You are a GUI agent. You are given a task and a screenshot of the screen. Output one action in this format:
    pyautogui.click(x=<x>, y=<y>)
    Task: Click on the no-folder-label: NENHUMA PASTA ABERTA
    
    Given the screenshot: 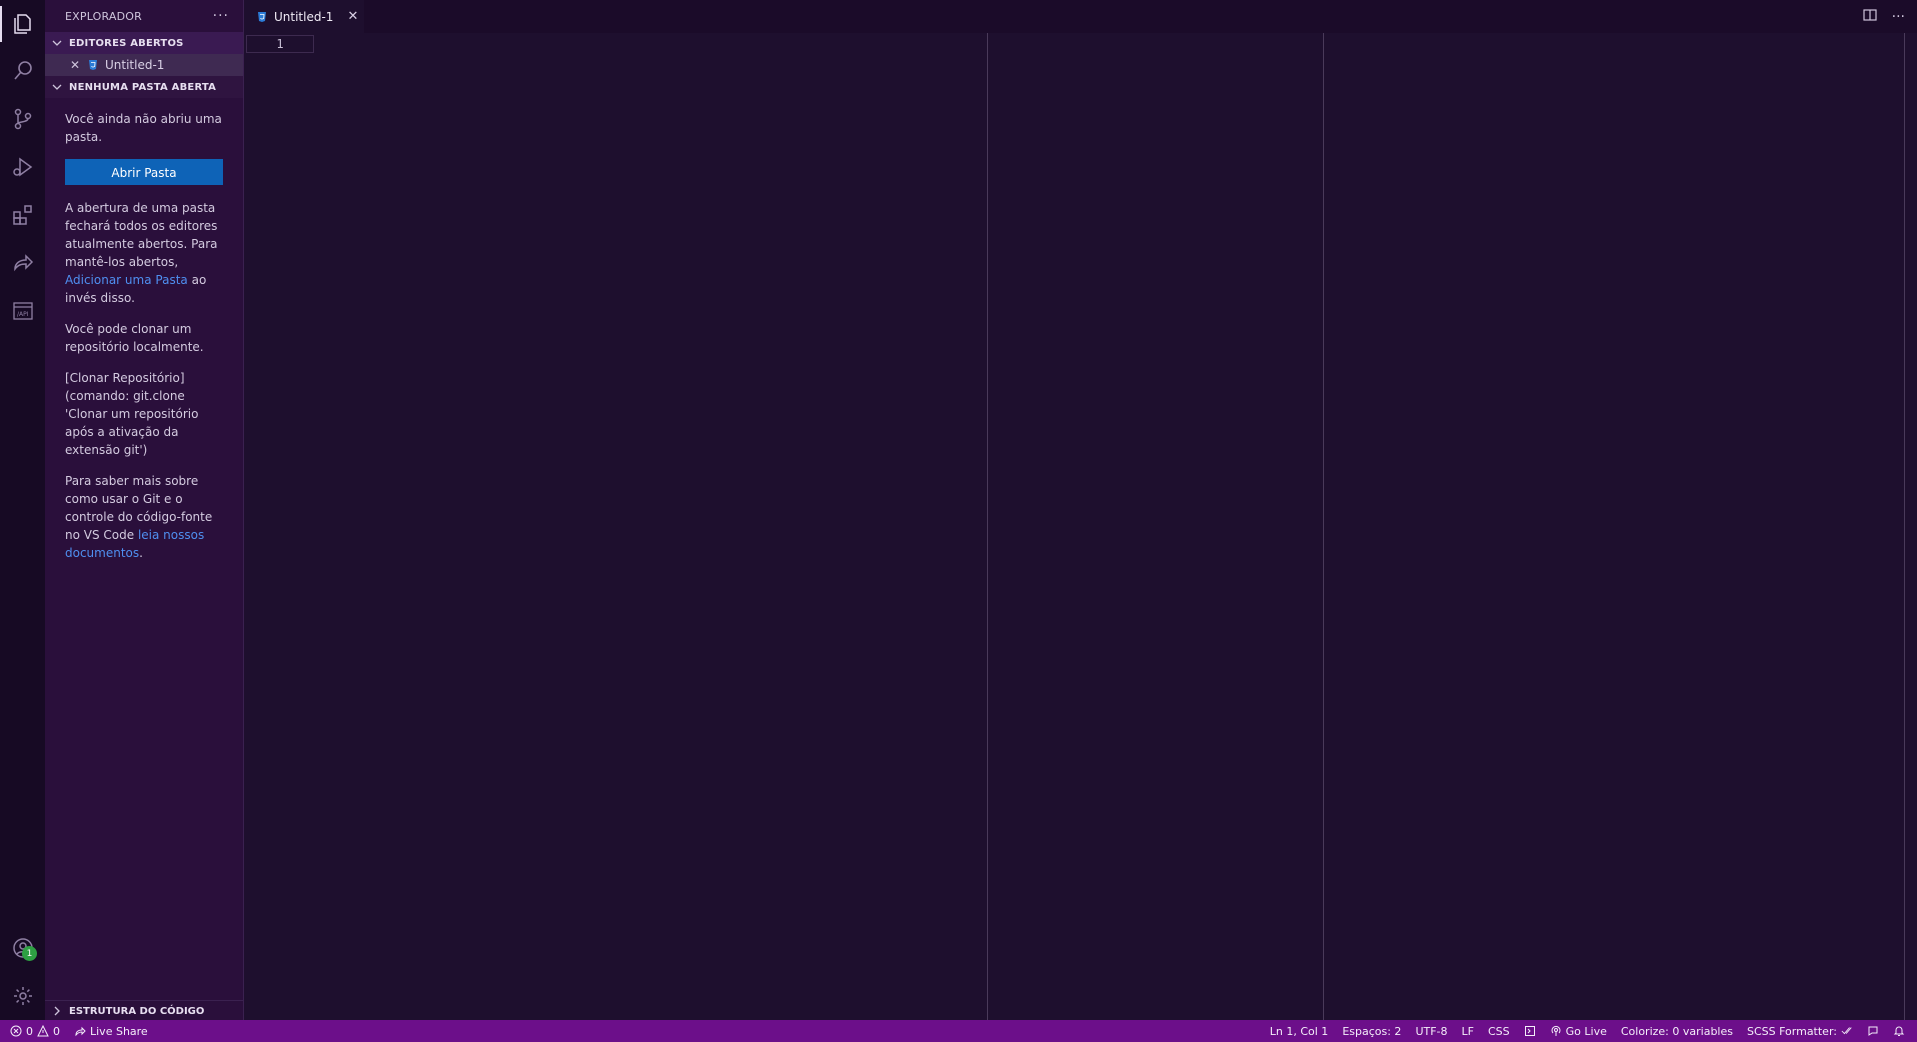 What is the action you would take?
    pyautogui.click(x=143, y=87)
    